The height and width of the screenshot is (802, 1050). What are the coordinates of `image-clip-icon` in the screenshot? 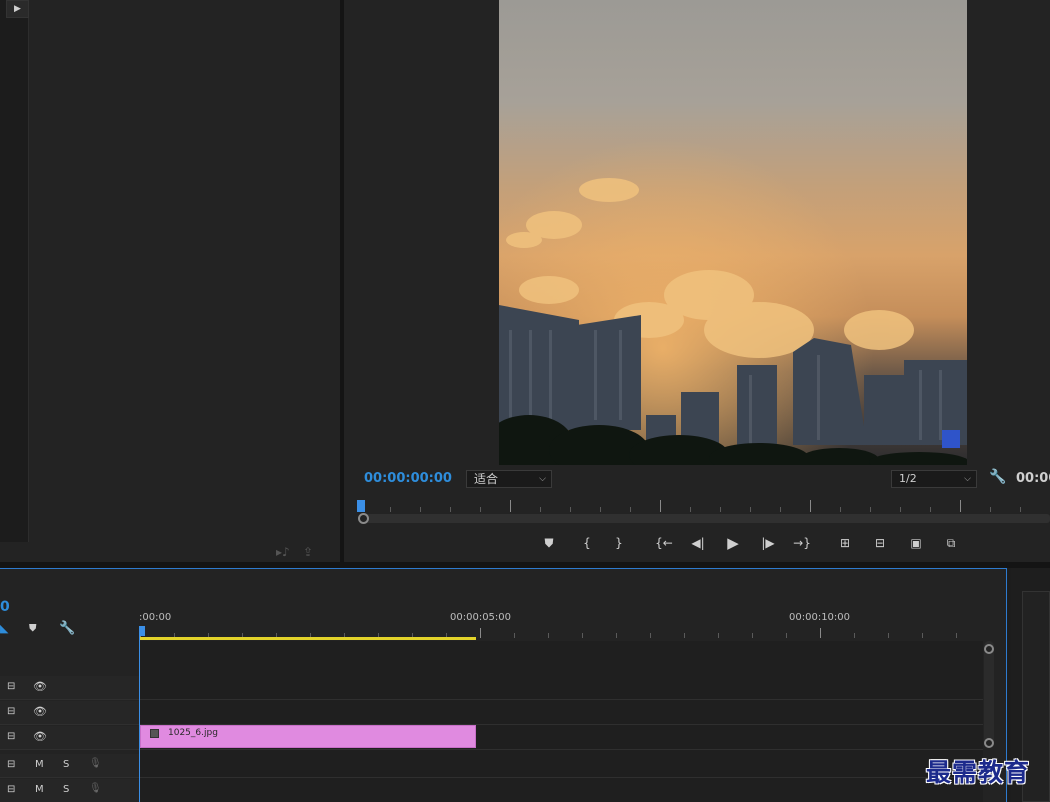 It's located at (154, 733).